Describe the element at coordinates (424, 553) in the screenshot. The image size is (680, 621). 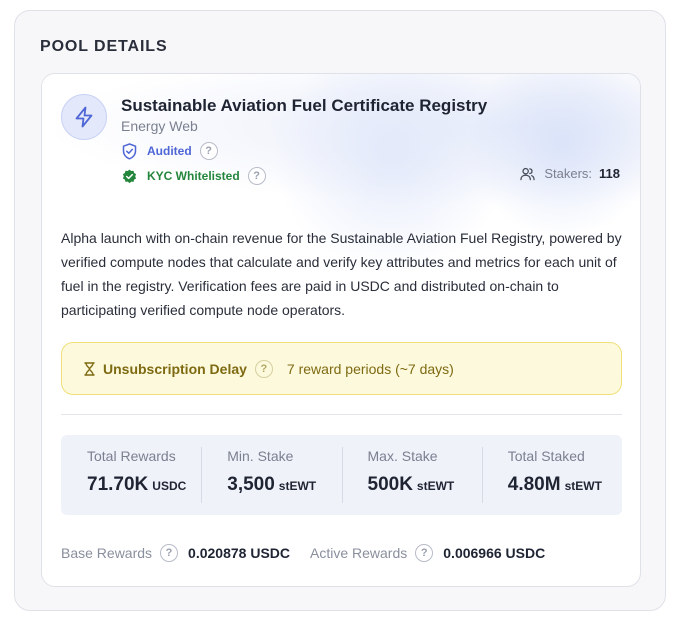
I see `active-rewards-help-icon: ?` at that location.